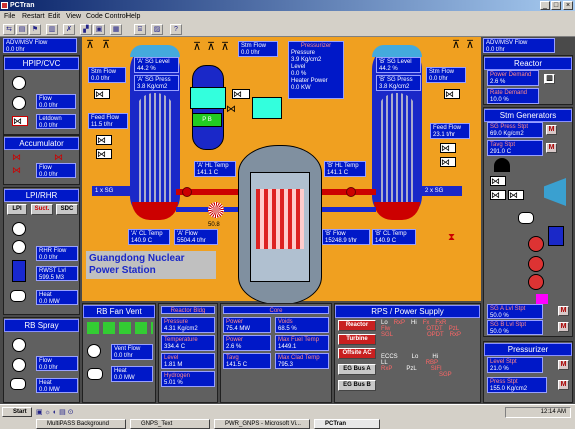 The image size is (575, 429). I want to click on pzr-spray-valve-icon: ⋈, so click(231, 110).